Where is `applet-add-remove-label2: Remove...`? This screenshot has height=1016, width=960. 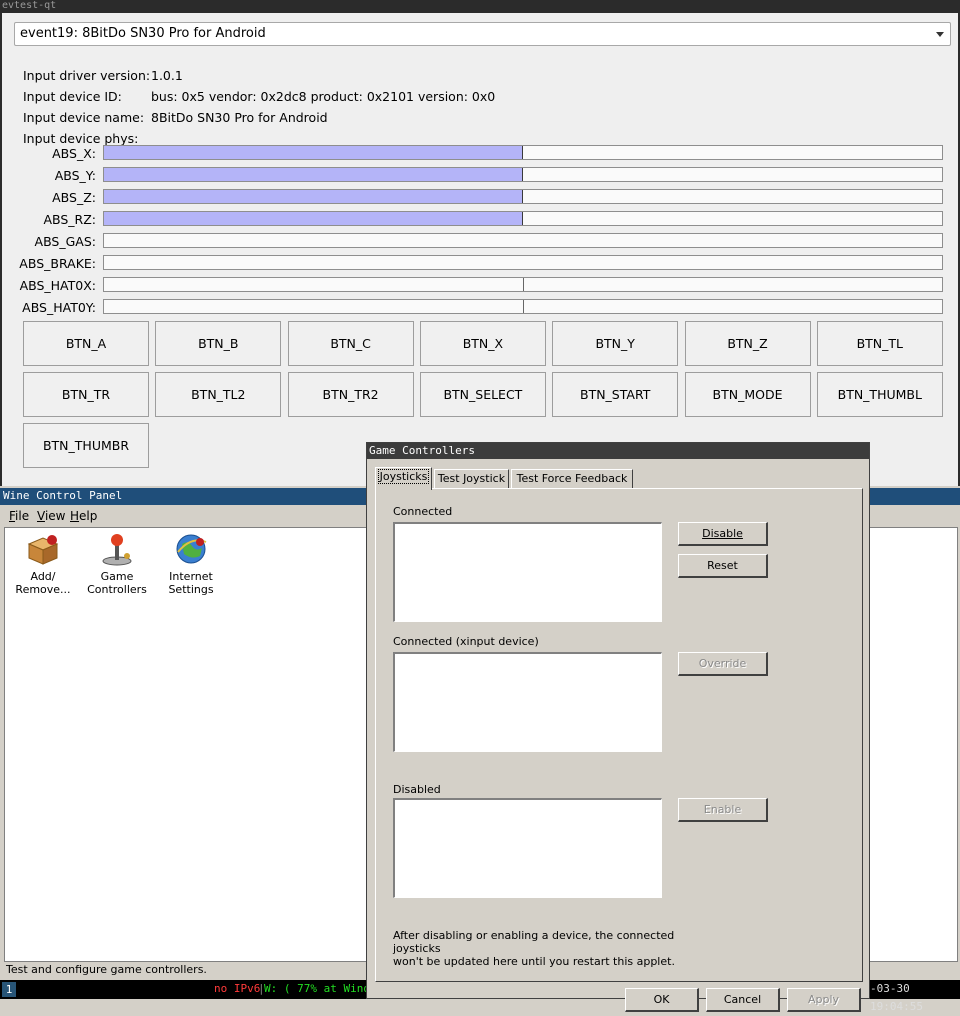 applet-add-remove-label2: Remove... is located at coordinates (43, 589).